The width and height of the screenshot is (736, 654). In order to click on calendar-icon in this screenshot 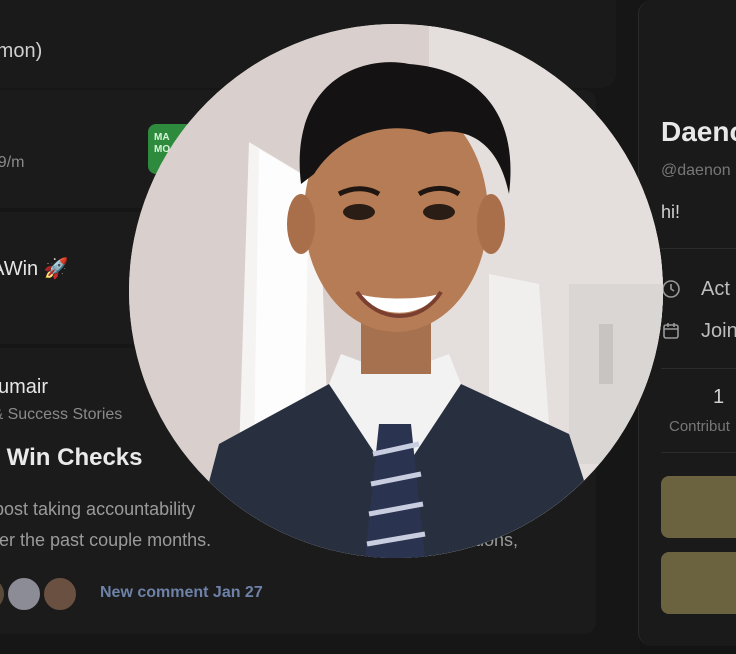, I will do `click(671, 331)`.